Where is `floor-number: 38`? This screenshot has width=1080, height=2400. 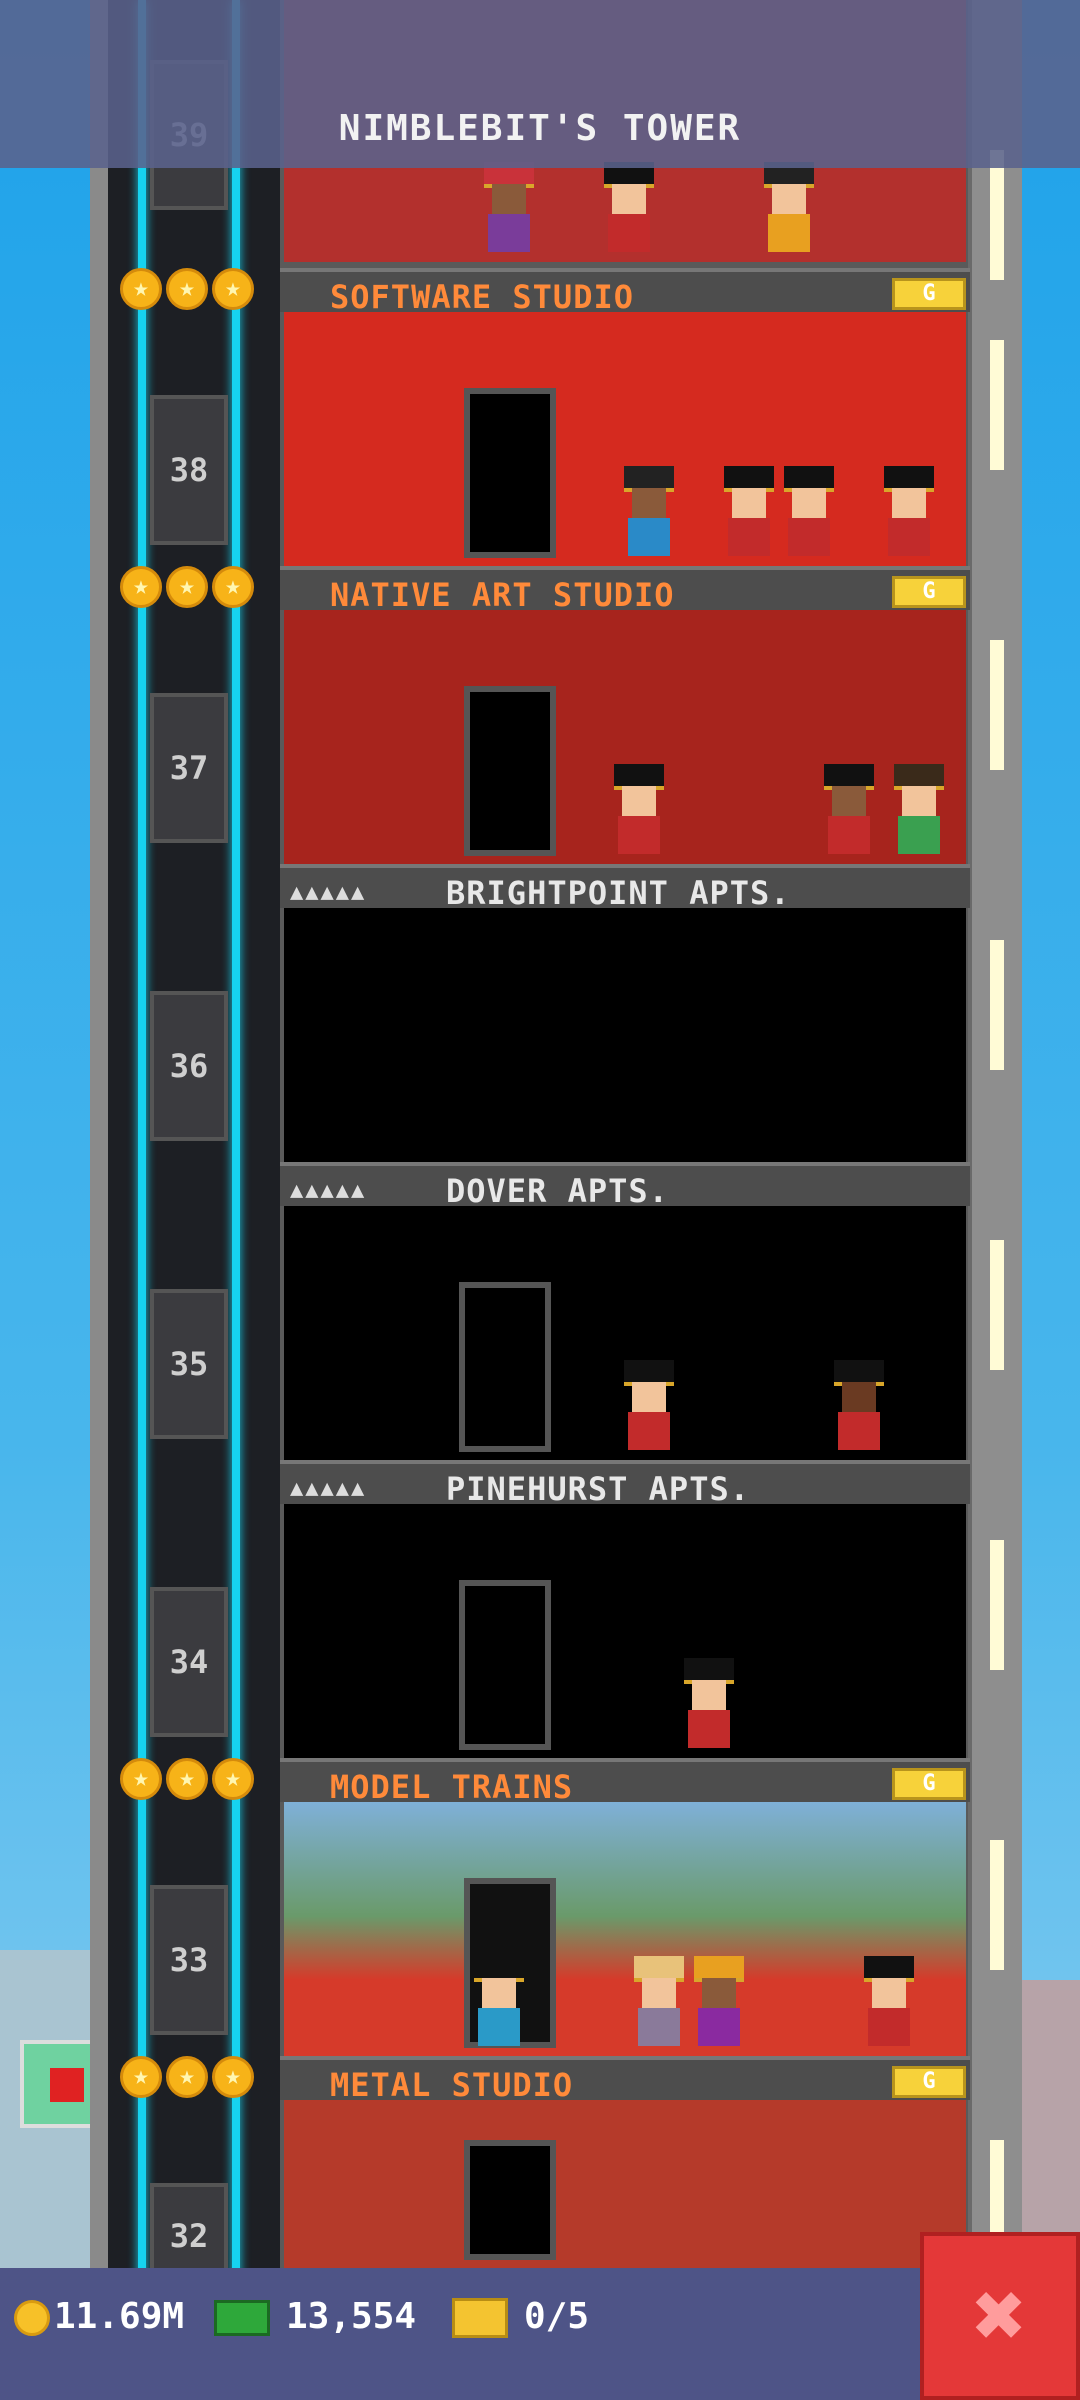
floor-number: 38 is located at coordinates (189, 470).